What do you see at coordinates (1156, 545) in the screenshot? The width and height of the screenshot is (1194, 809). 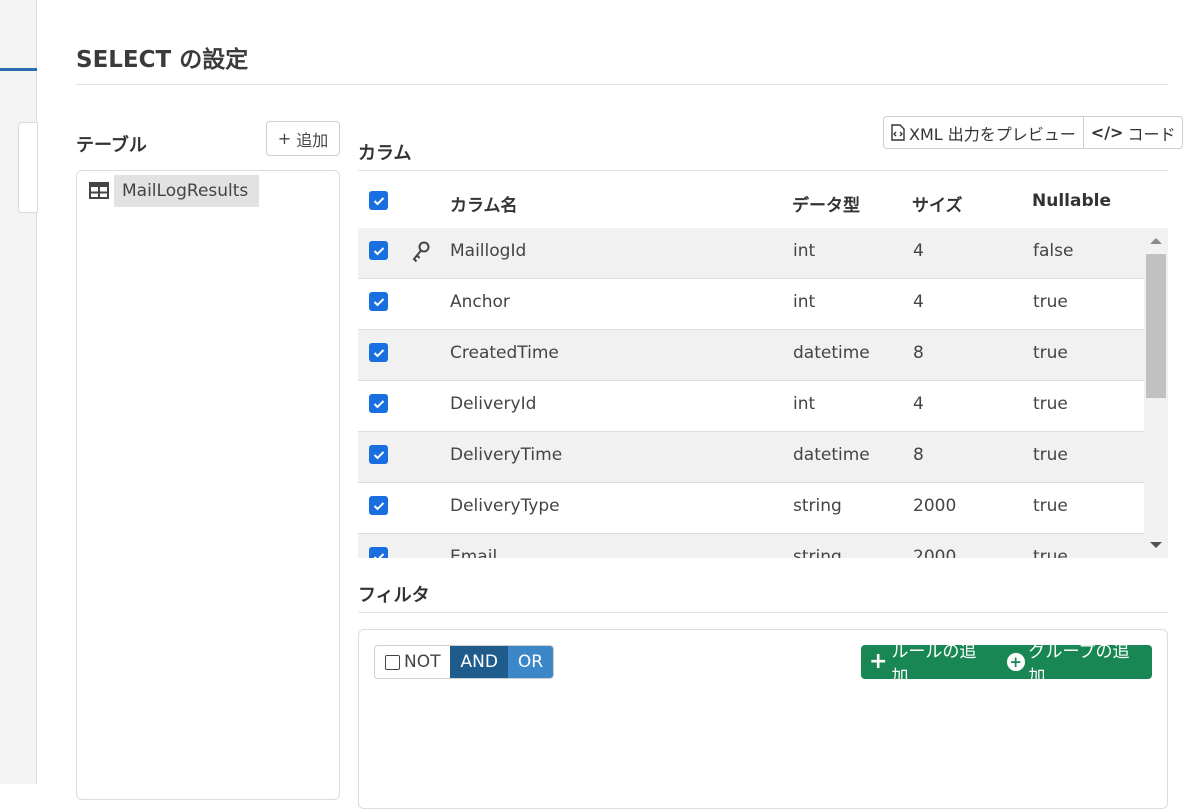 I see `scroll-down-icon` at bounding box center [1156, 545].